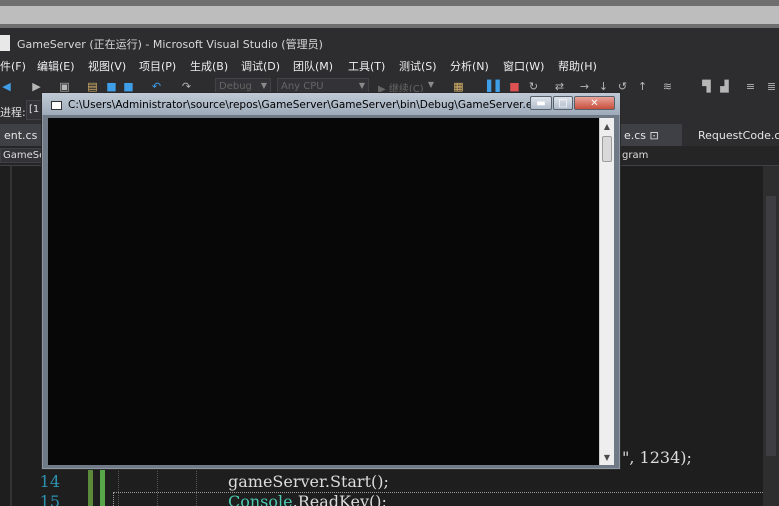  I want to click on bookmark-icon: ▜, so click(706, 86).